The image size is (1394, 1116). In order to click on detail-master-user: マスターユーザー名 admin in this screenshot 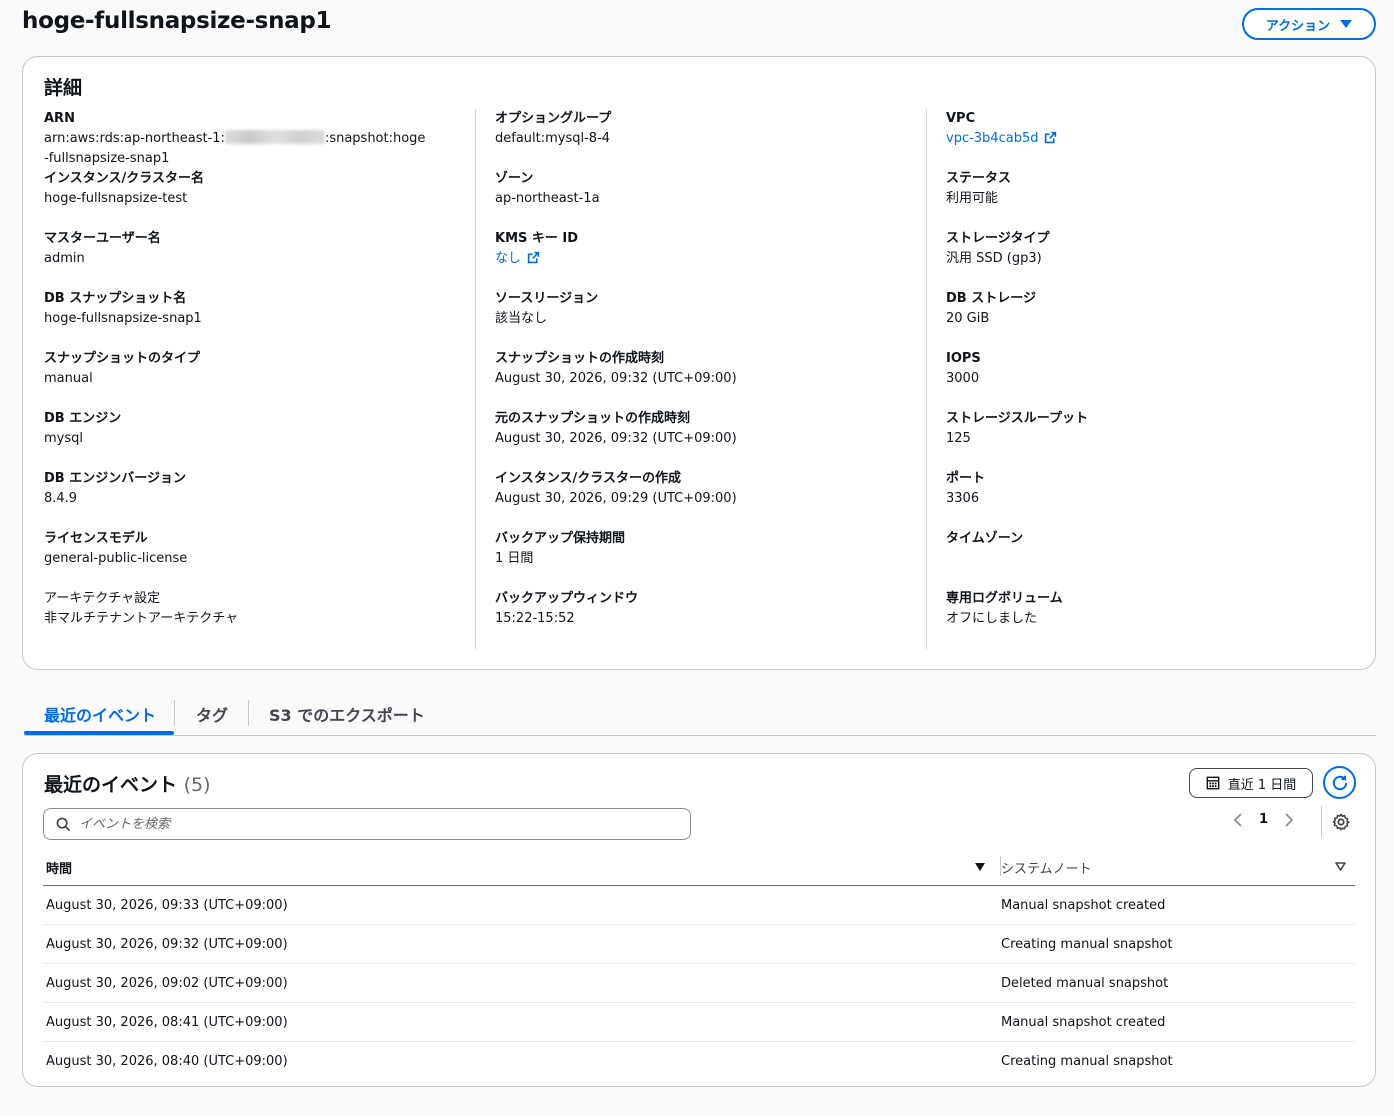, I will do `click(254, 259)`.